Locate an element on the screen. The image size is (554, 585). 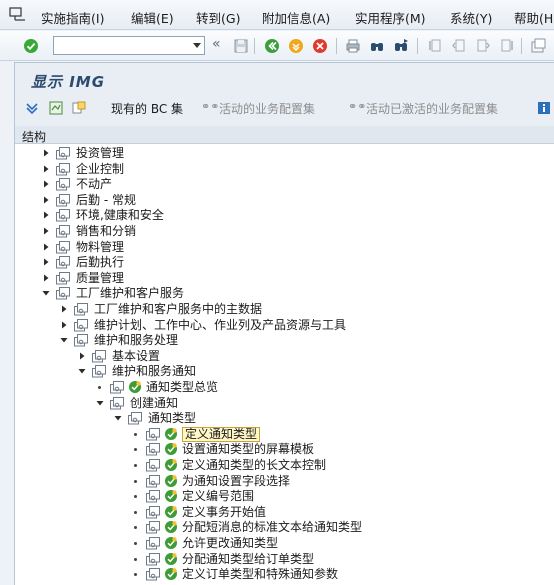
menu-implementation-guide: 实施指南(I) is located at coordinates (72, 17).